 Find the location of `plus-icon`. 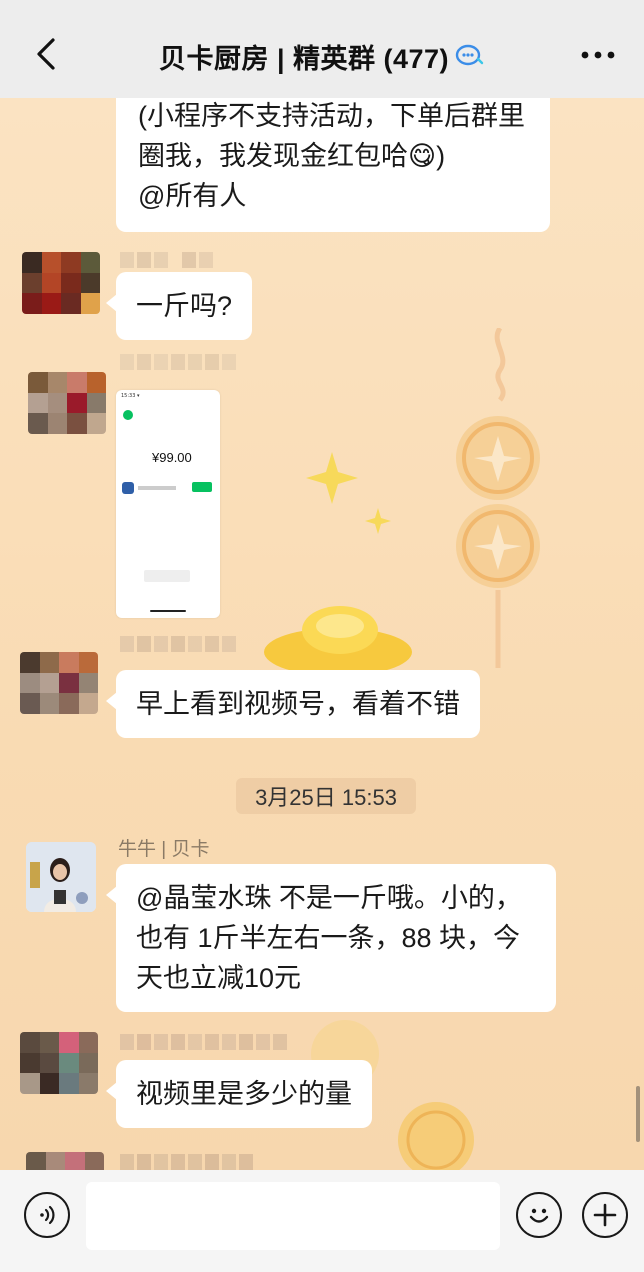

plus-icon is located at coordinates (605, 1215).